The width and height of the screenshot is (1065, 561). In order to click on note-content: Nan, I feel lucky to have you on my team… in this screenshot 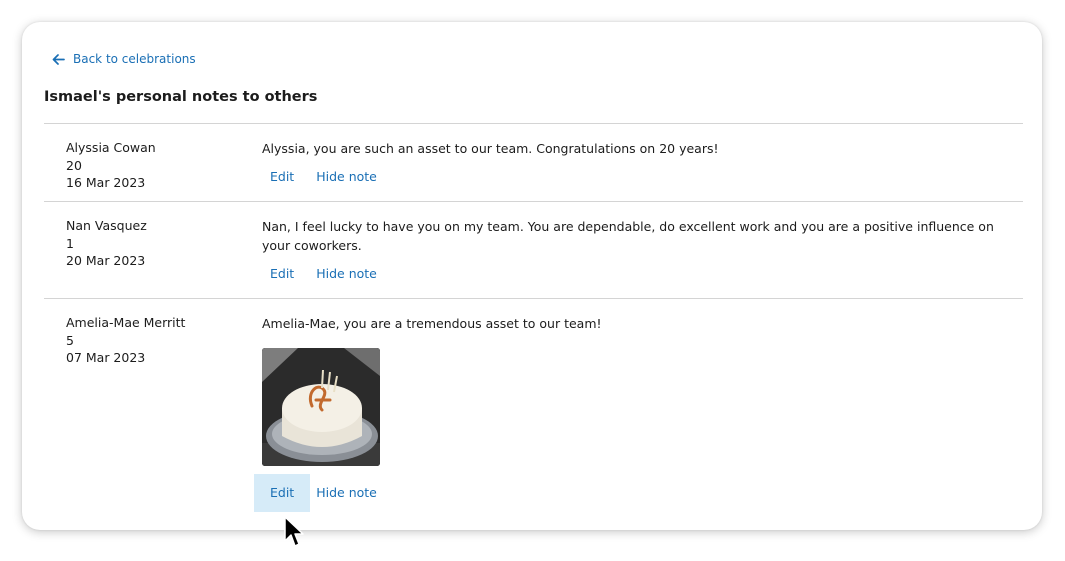, I will do `click(642, 250)`.